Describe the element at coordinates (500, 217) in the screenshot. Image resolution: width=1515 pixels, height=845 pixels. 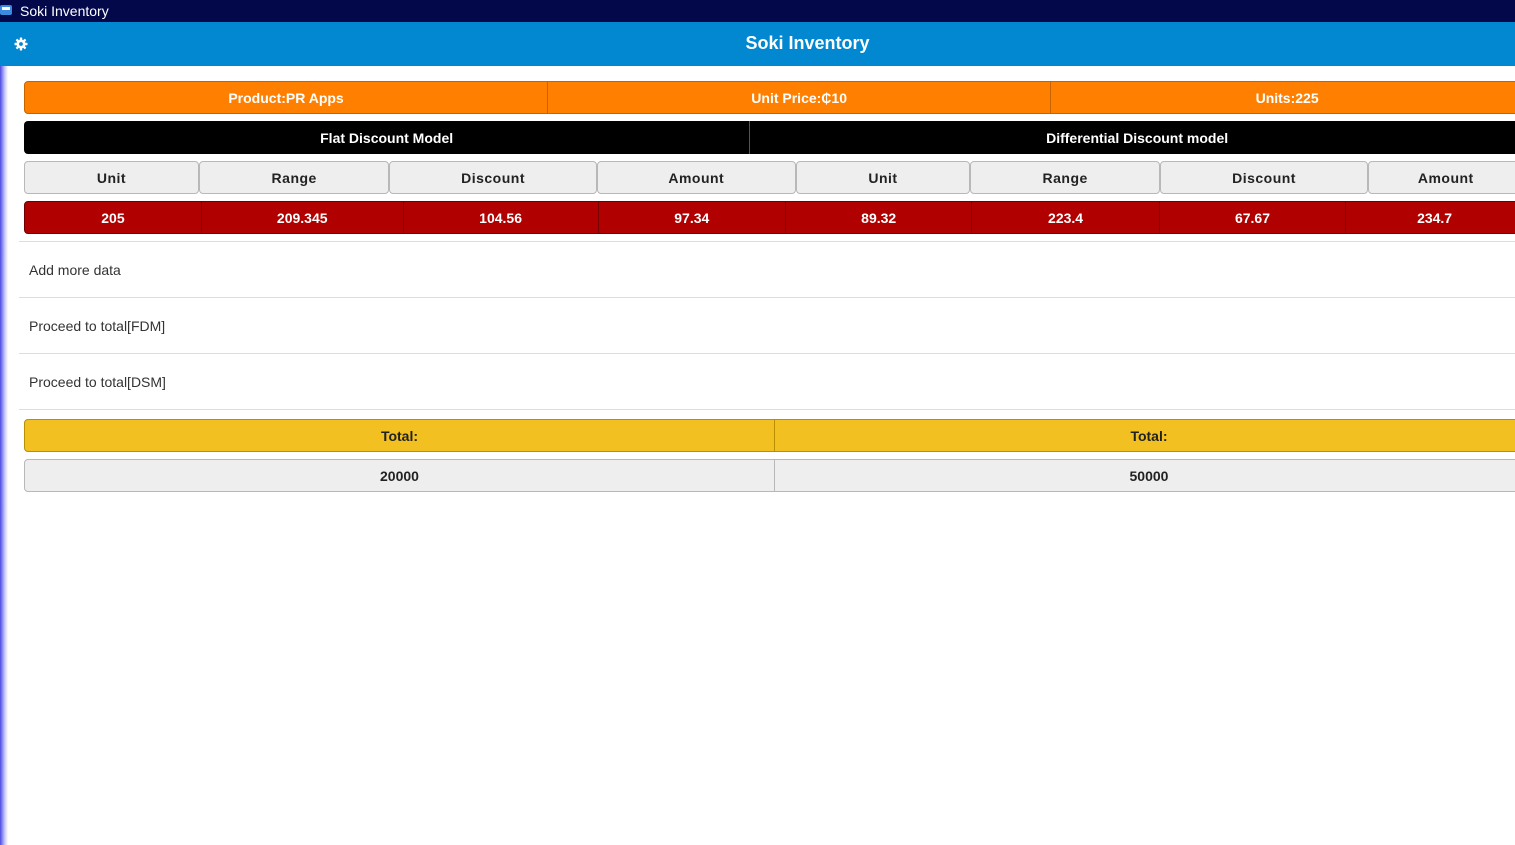
I see `cell-discount: 104.56` at that location.